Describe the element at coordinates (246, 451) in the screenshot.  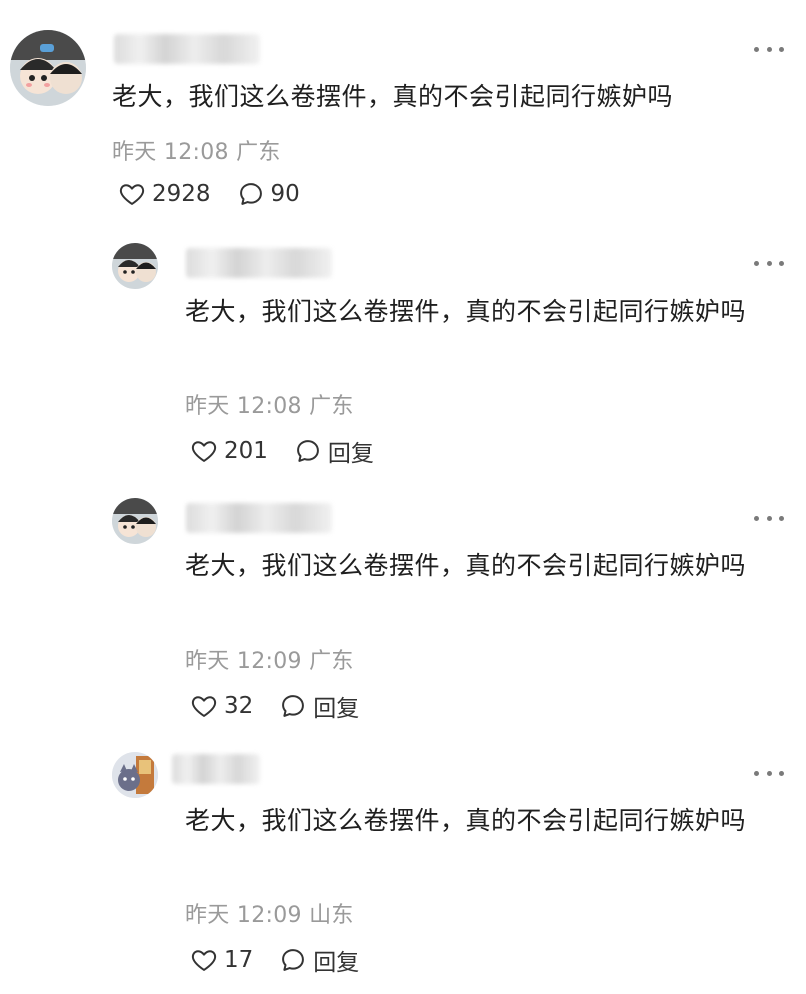
I see `like-count: 201` at that location.